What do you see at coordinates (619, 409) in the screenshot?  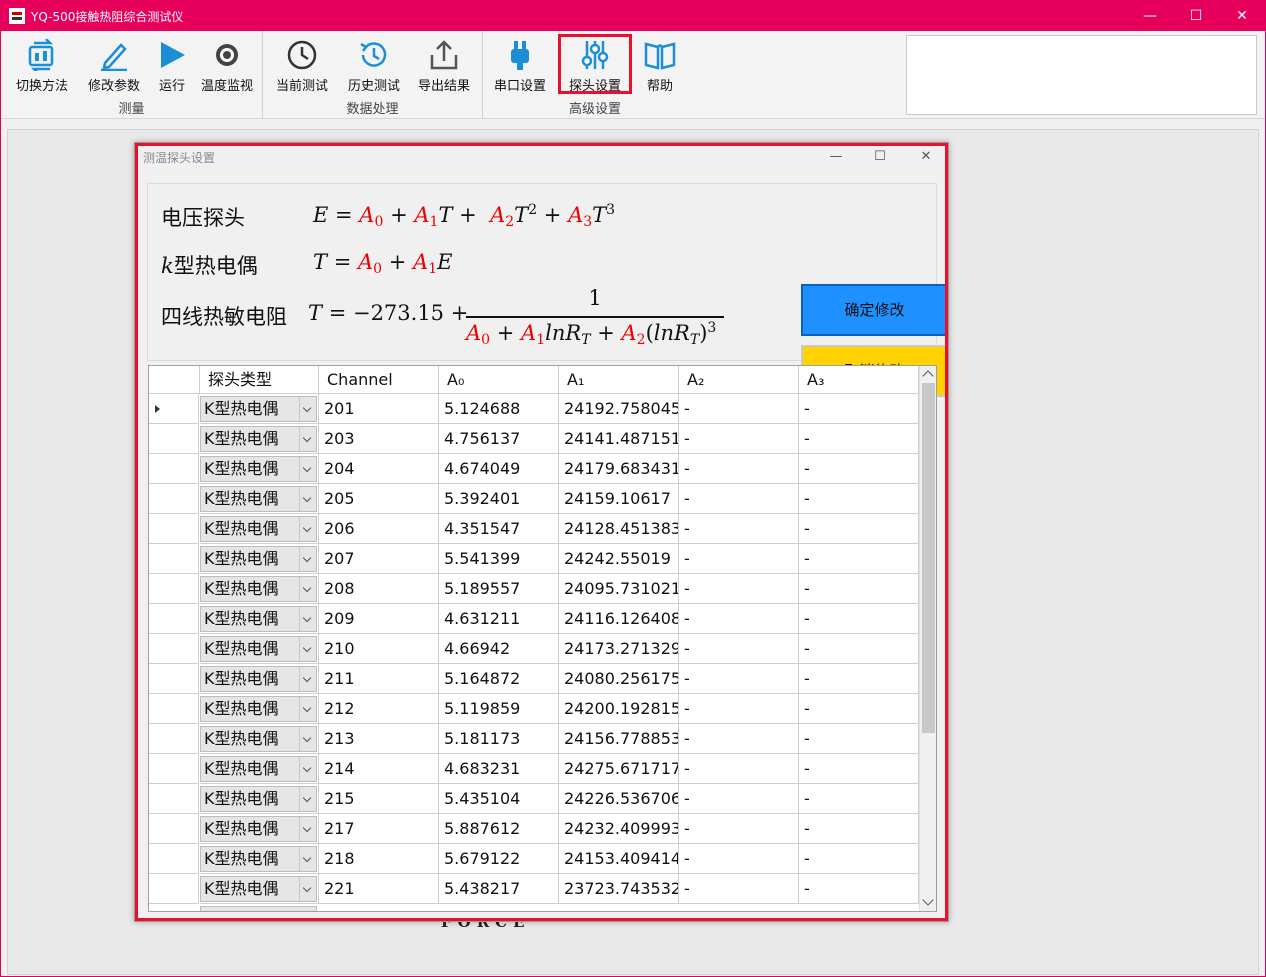 I see `cell-a1: 24192.758045` at bounding box center [619, 409].